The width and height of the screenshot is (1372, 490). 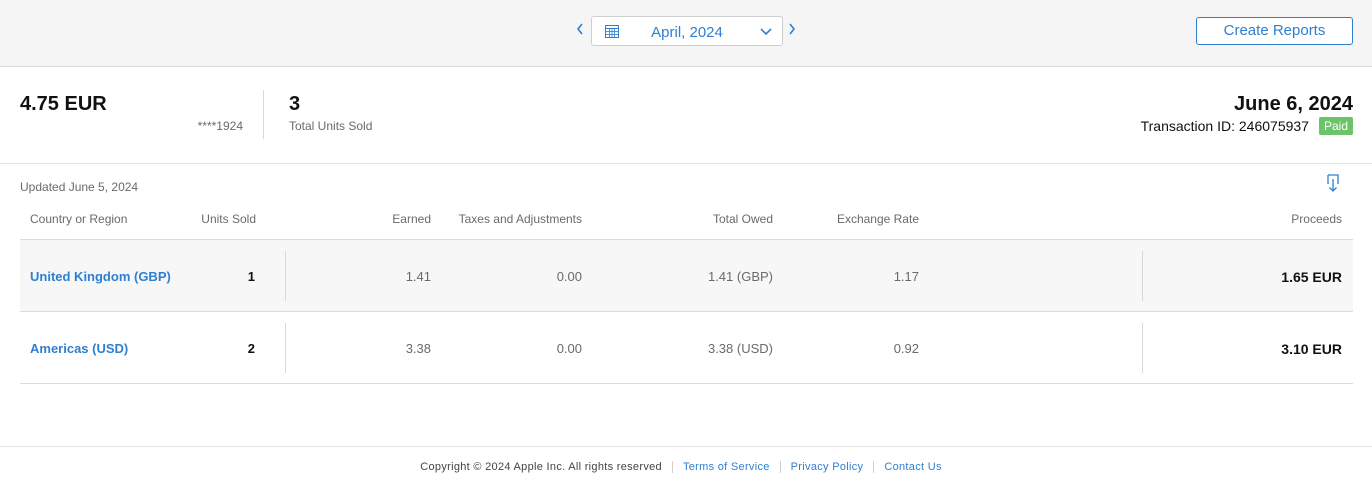 What do you see at coordinates (79, 187) in the screenshot?
I see `updated-date: Updated June 5, 2024` at bounding box center [79, 187].